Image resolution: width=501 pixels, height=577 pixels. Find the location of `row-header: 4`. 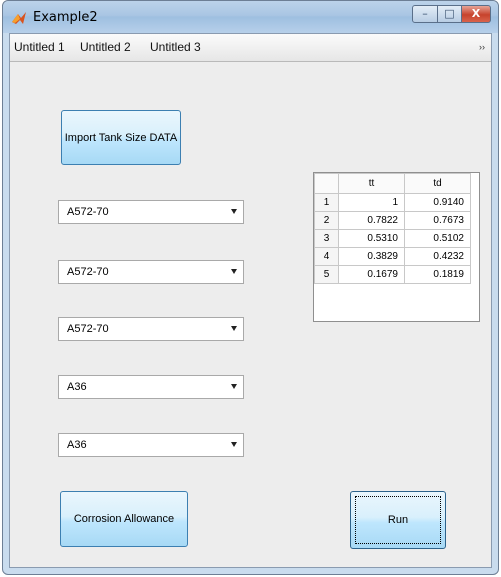

row-header: 4 is located at coordinates (326, 256).